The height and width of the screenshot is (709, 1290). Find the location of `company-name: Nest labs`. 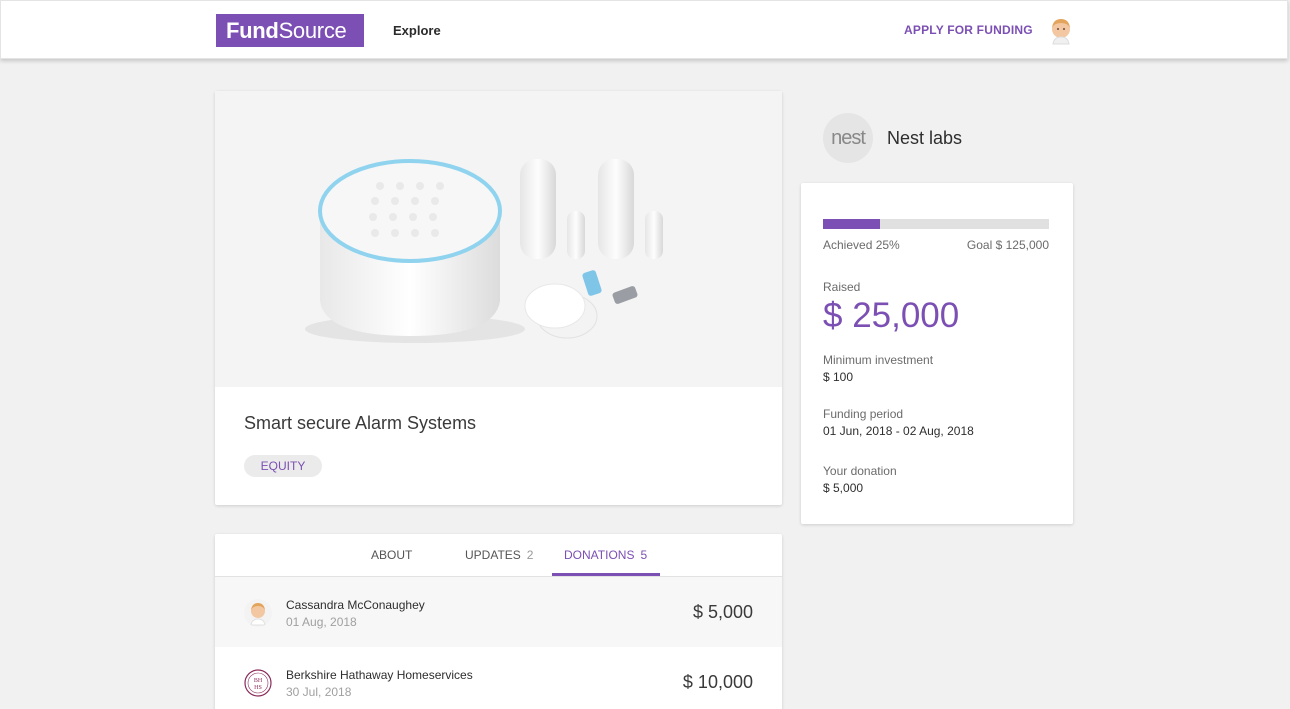

company-name: Nest labs is located at coordinates (924, 138).